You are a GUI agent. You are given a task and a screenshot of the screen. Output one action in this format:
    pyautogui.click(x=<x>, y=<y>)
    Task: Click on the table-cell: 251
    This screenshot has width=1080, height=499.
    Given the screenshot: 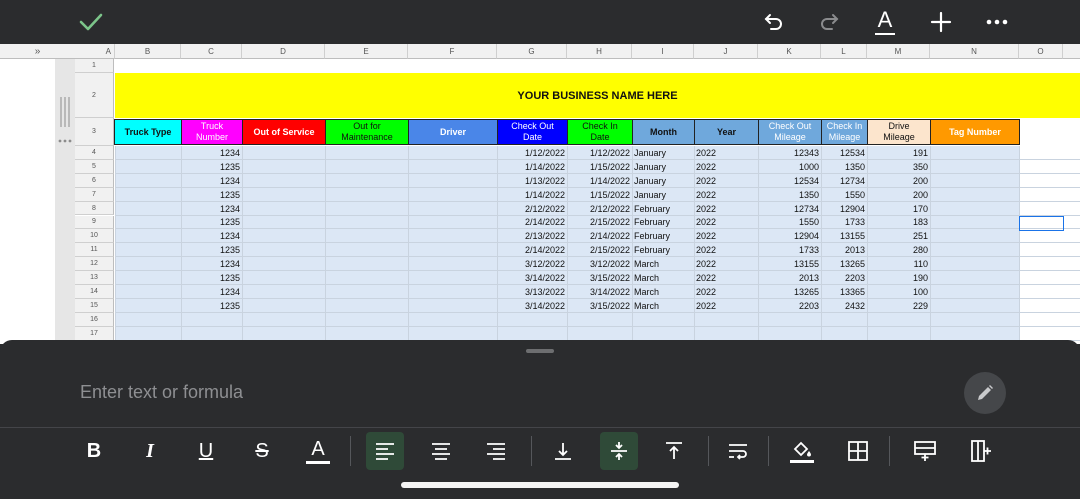 What is the action you would take?
    pyautogui.click(x=898, y=236)
    